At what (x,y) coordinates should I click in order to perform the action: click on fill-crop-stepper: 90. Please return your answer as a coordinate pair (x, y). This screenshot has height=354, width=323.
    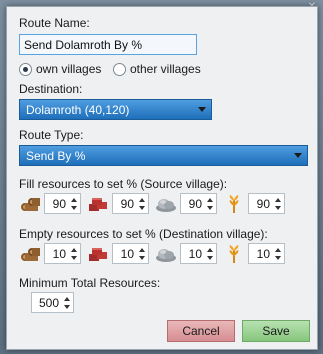
    Looking at the image, I should click on (266, 203).